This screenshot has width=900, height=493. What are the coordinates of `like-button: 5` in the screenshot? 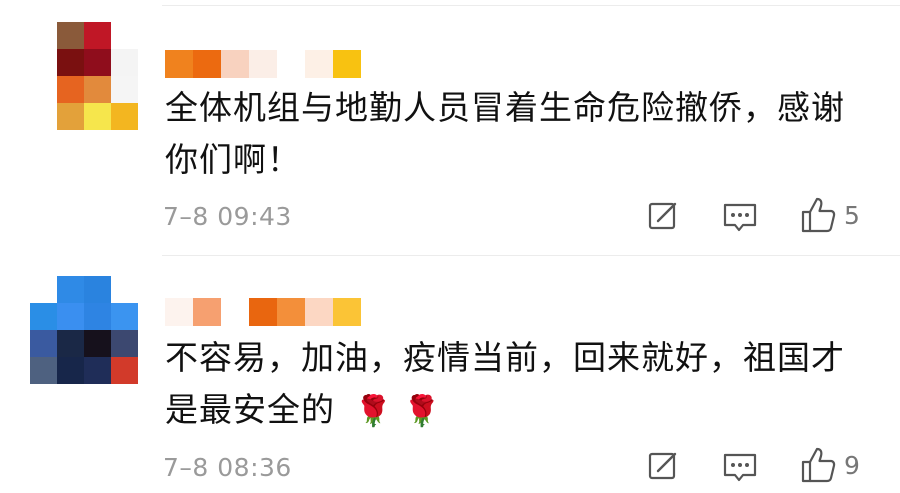 It's located at (830, 215).